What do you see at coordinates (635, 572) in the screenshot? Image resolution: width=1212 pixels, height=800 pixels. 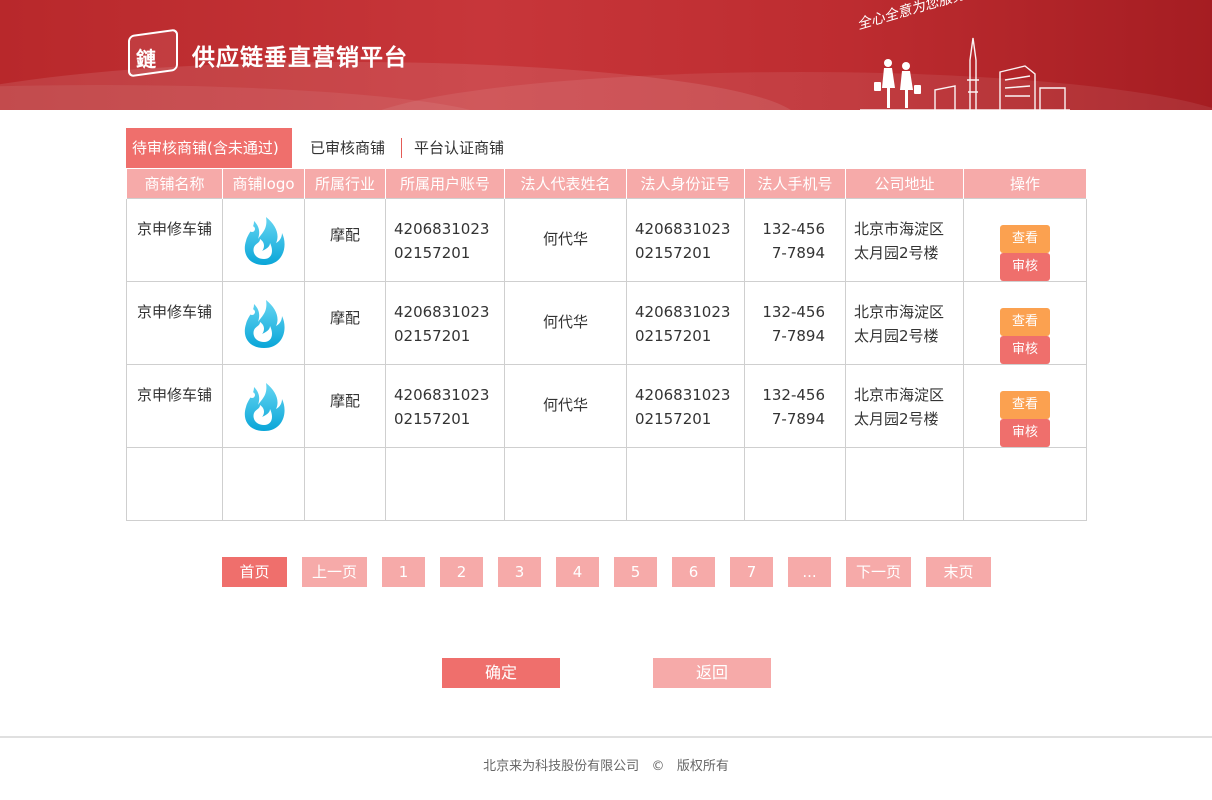 I see `page-number-button: 5` at bounding box center [635, 572].